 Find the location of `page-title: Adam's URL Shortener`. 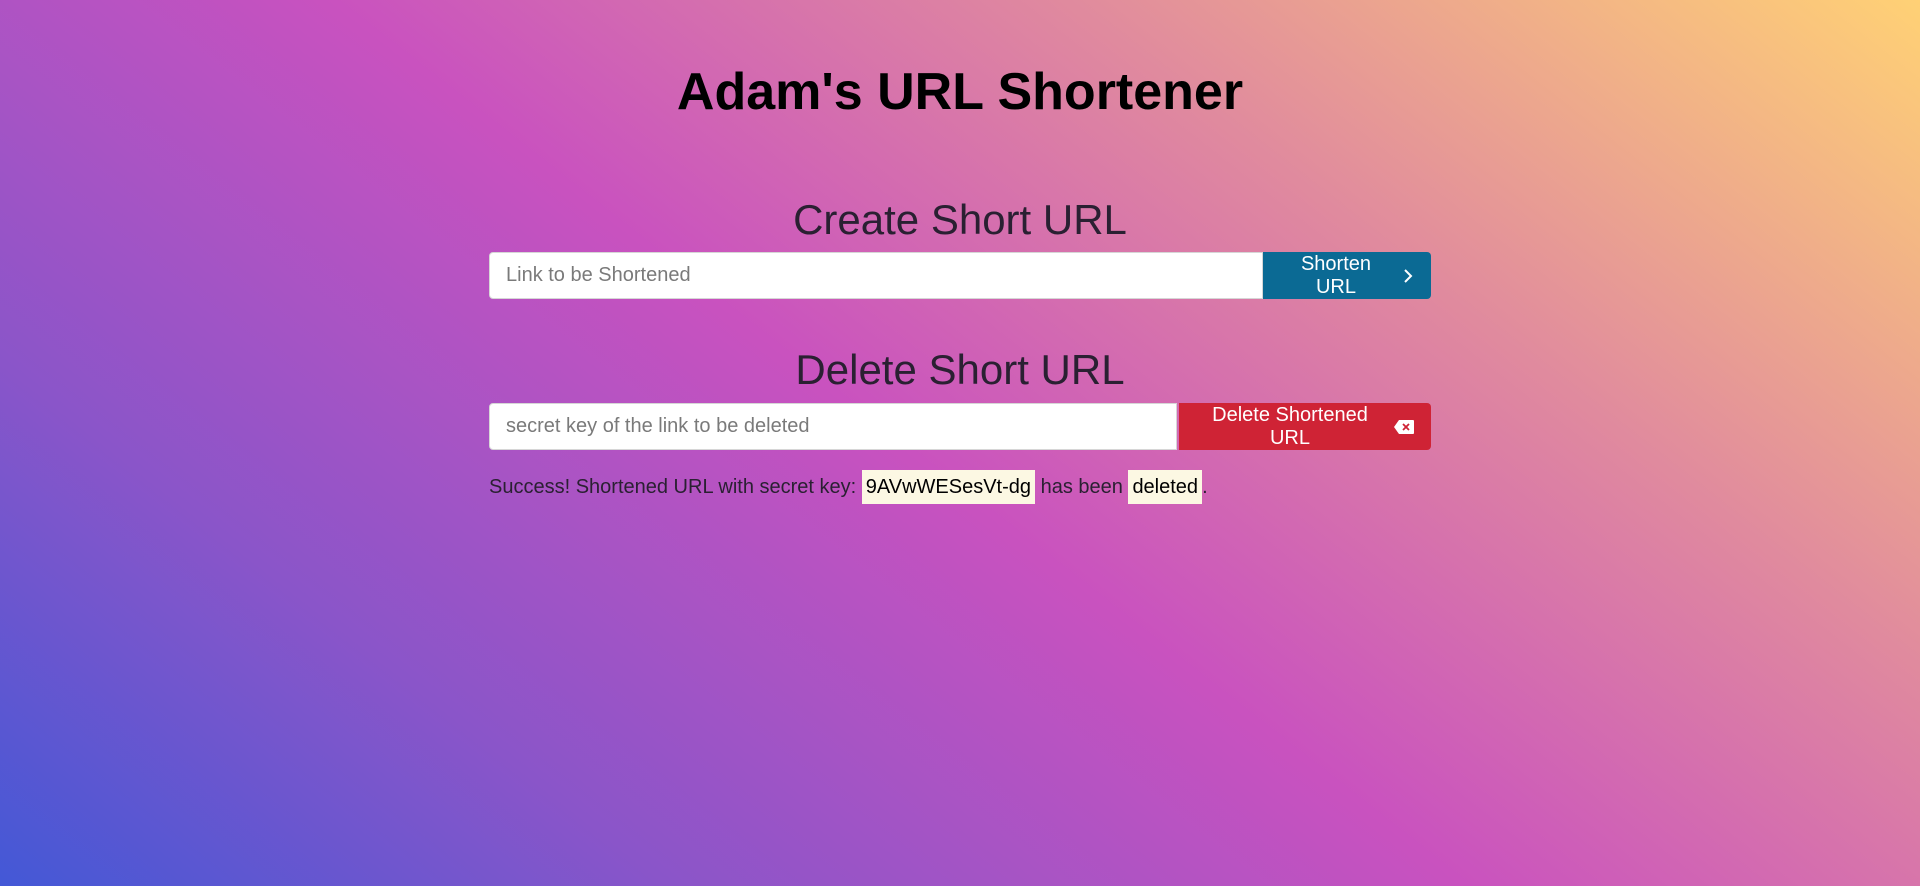

page-title: Adam's URL Shortener is located at coordinates (960, 92).